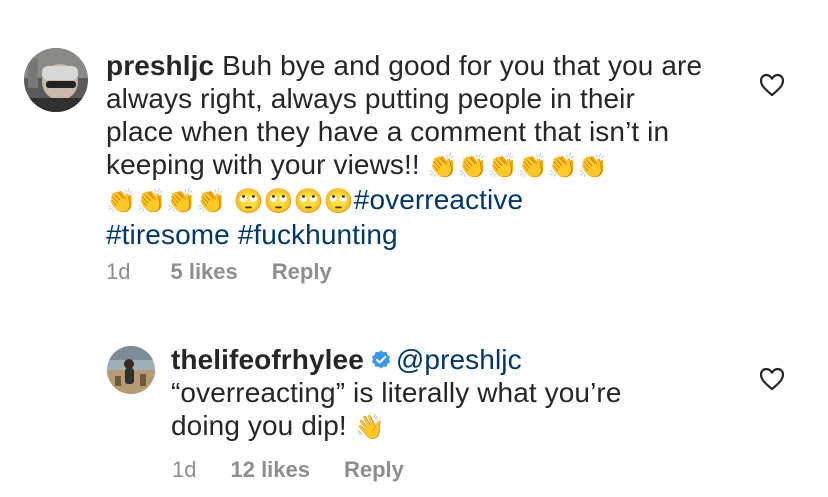  What do you see at coordinates (396, 392) in the screenshot?
I see `comment-text-line: “overreacting” is literally what you’re` at bounding box center [396, 392].